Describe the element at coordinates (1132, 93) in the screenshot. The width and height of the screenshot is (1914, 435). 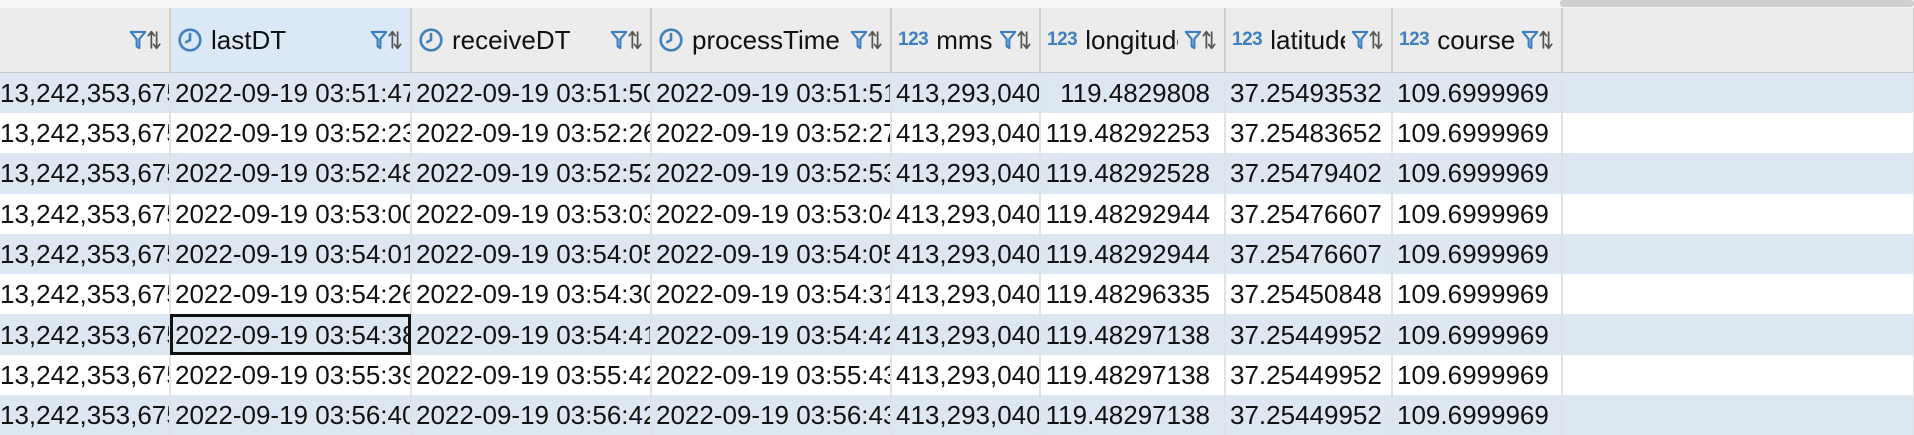
I see `grid-cell-longitude: 119.4829808` at that location.